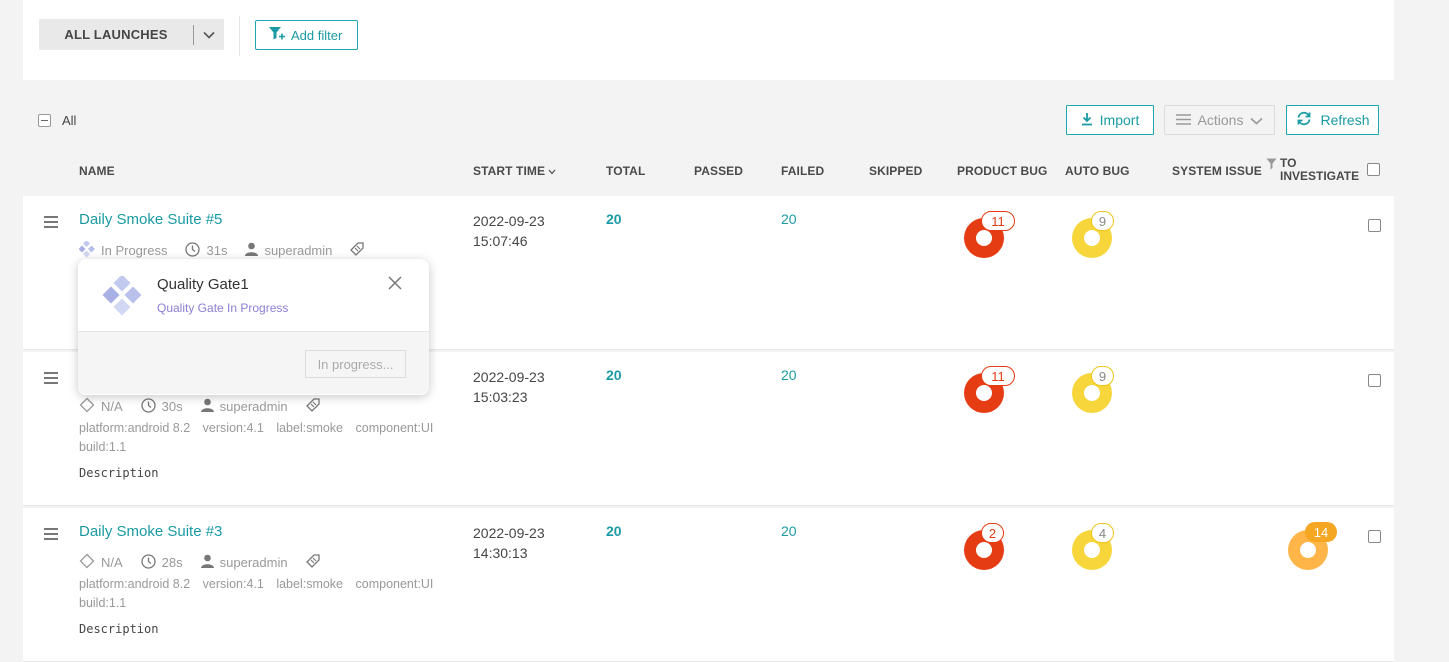 The image size is (1449, 662). I want to click on column-header-passed: PASSED, so click(718, 171).